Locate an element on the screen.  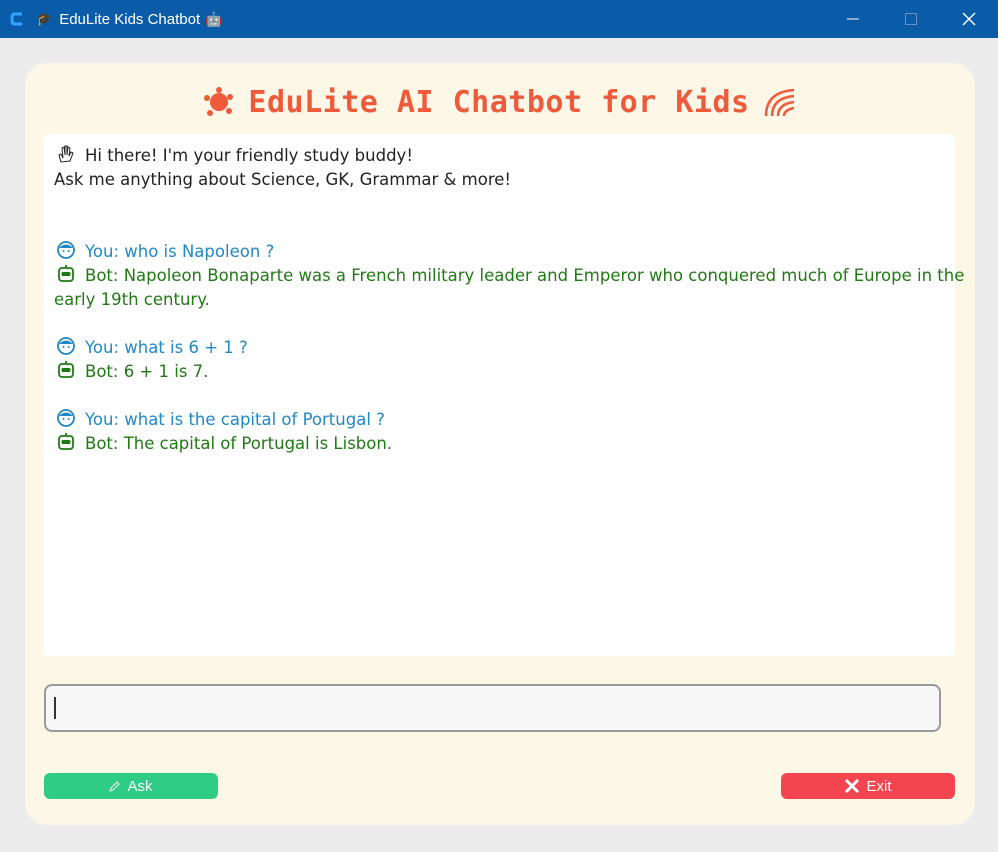
user-message-text: You: who is Napoleon ? is located at coordinates (180, 251).